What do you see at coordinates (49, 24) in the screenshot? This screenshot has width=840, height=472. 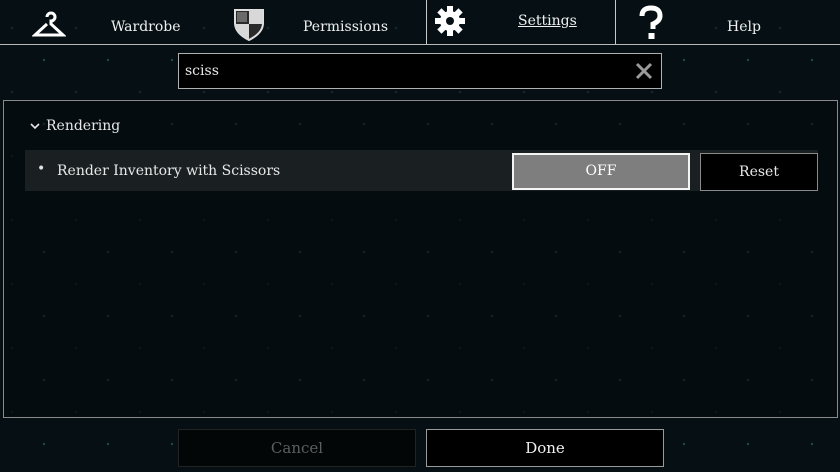 I see `hanger-icon` at bounding box center [49, 24].